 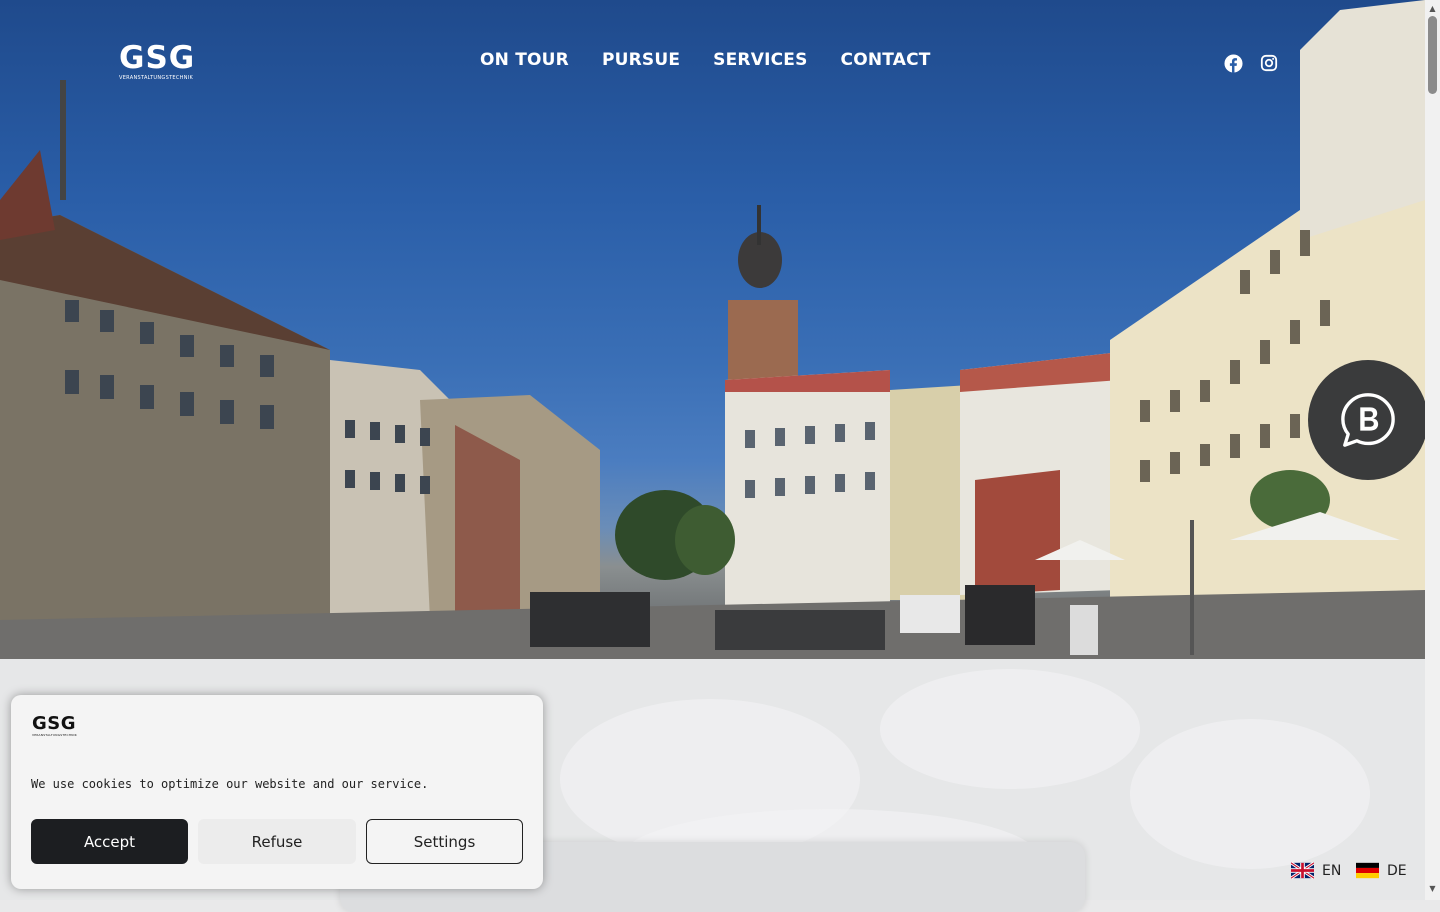 What do you see at coordinates (1233, 63) in the screenshot?
I see `facebook-icon` at bounding box center [1233, 63].